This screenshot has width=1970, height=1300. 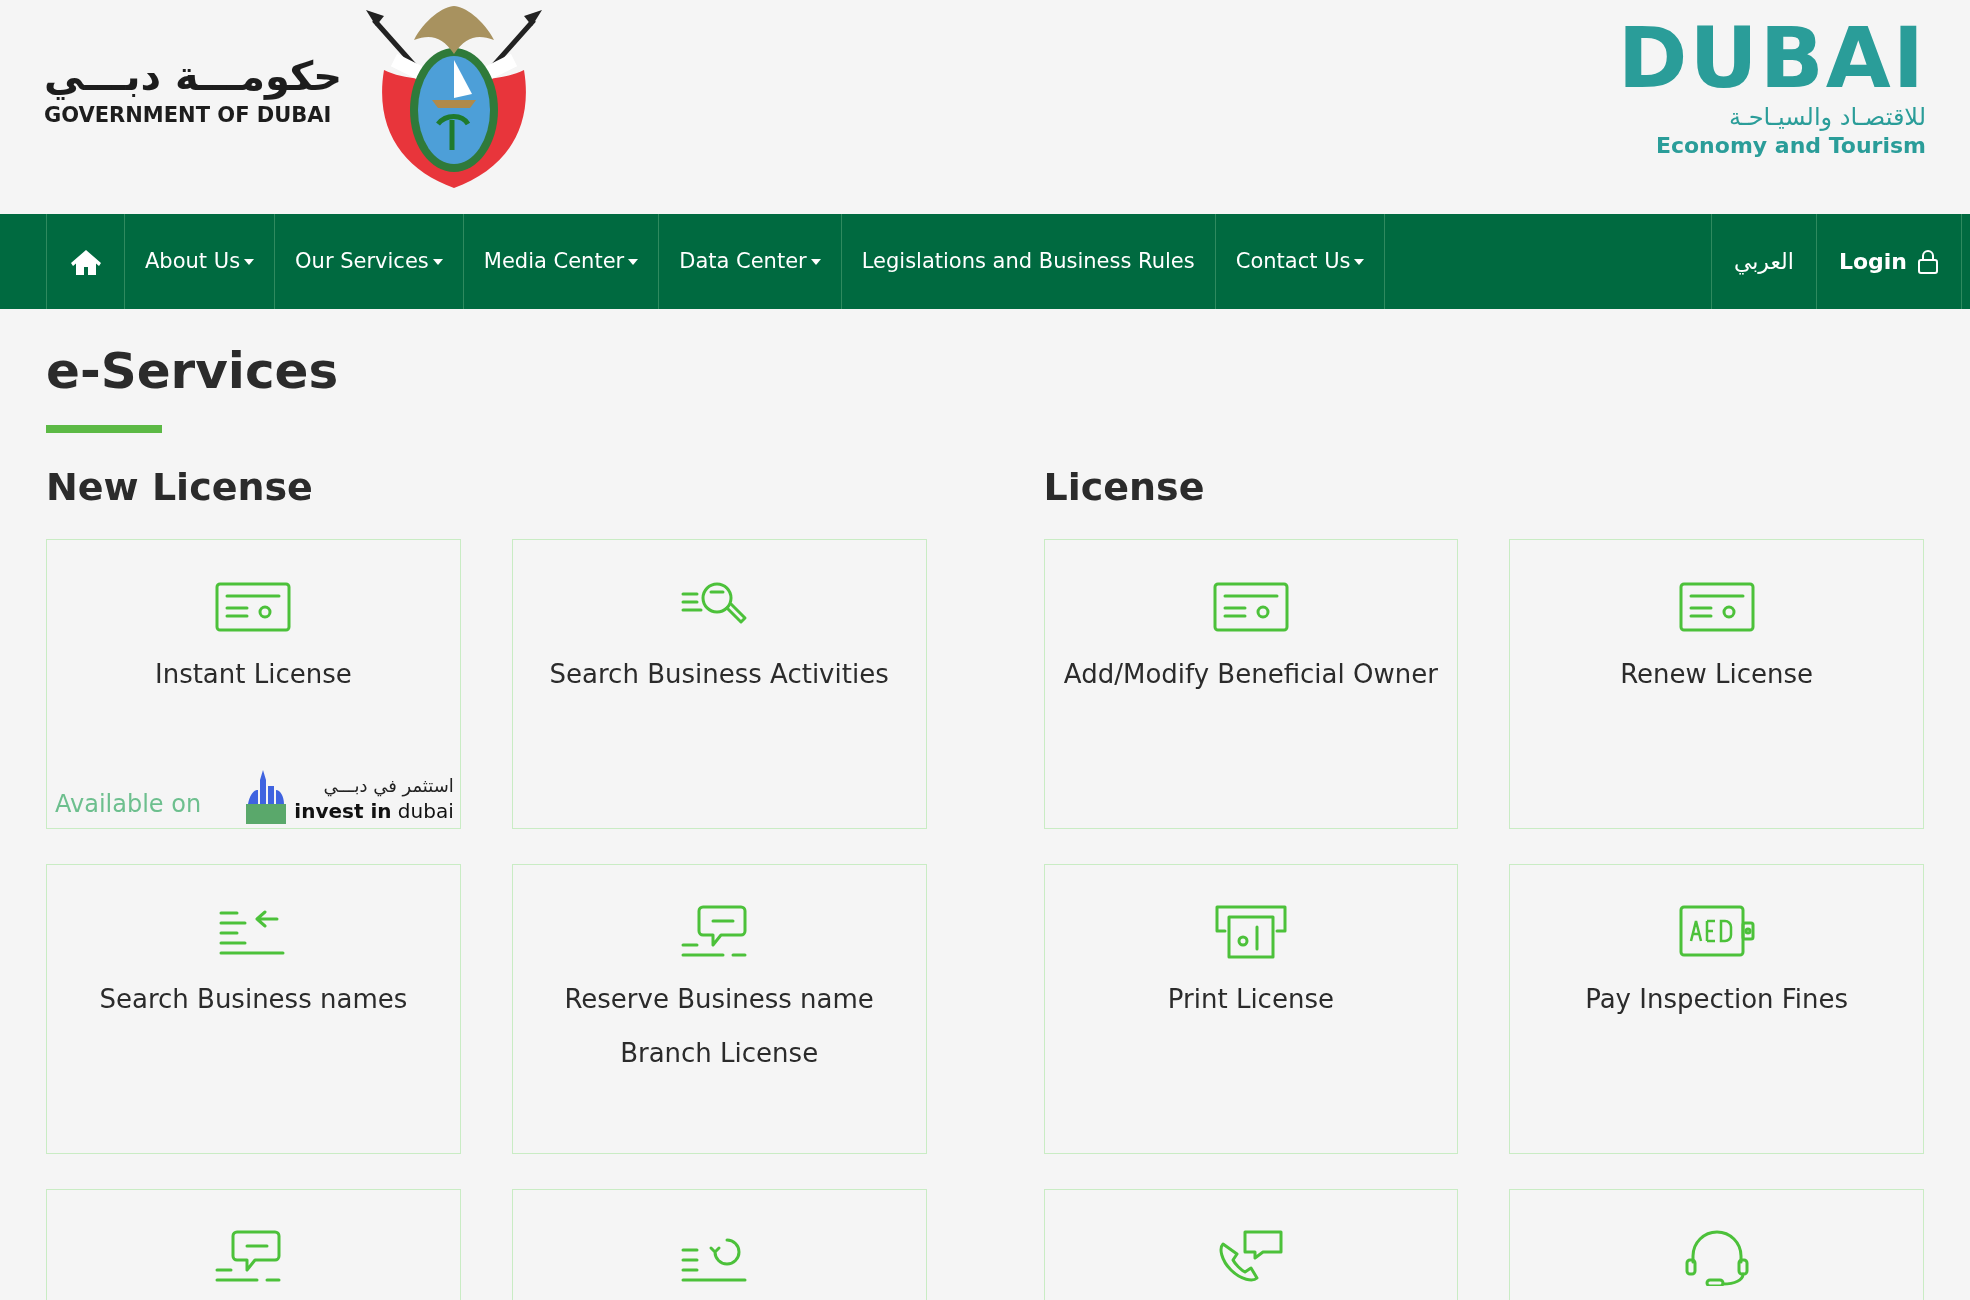 What do you see at coordinates (561, 261) in the screenshot?
I see `nav-menu-item: Media Center` at bounding box center [561, 261].